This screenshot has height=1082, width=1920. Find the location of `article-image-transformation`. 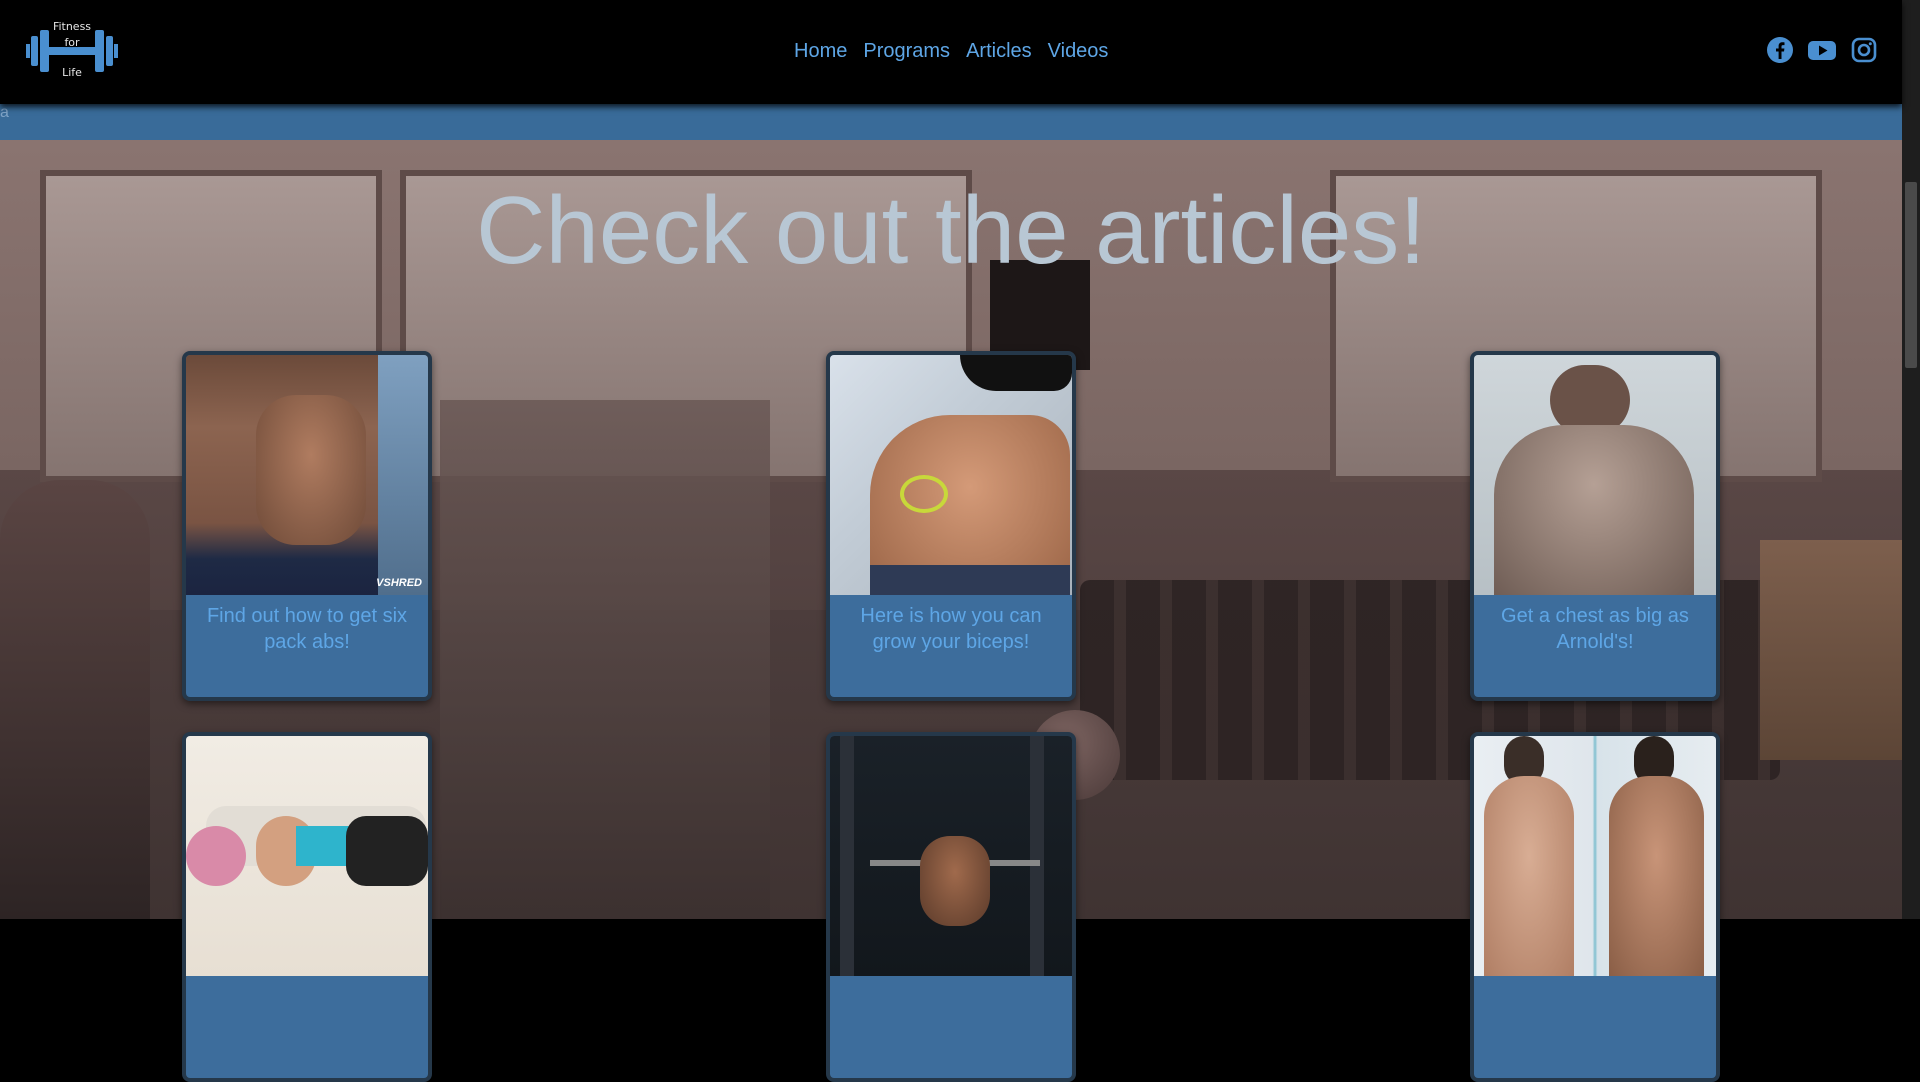

article-image-transformation is located at coordinates (1595, 856).